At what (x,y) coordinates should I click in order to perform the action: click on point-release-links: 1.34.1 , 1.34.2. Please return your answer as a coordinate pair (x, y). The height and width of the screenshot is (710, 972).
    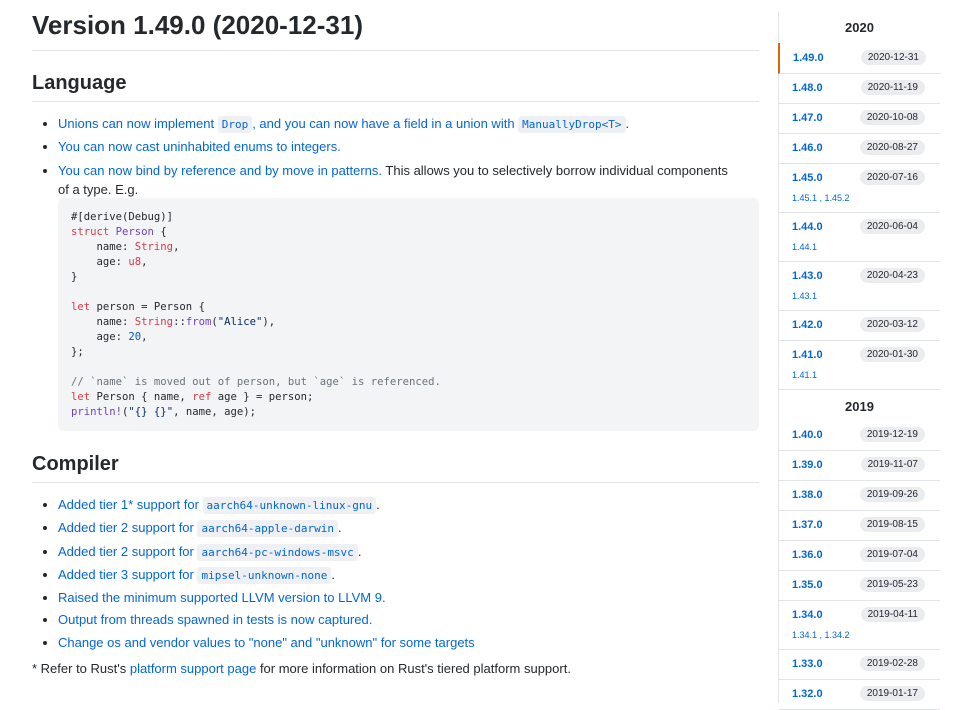
    Looking at the image, I should click on (821, 635).